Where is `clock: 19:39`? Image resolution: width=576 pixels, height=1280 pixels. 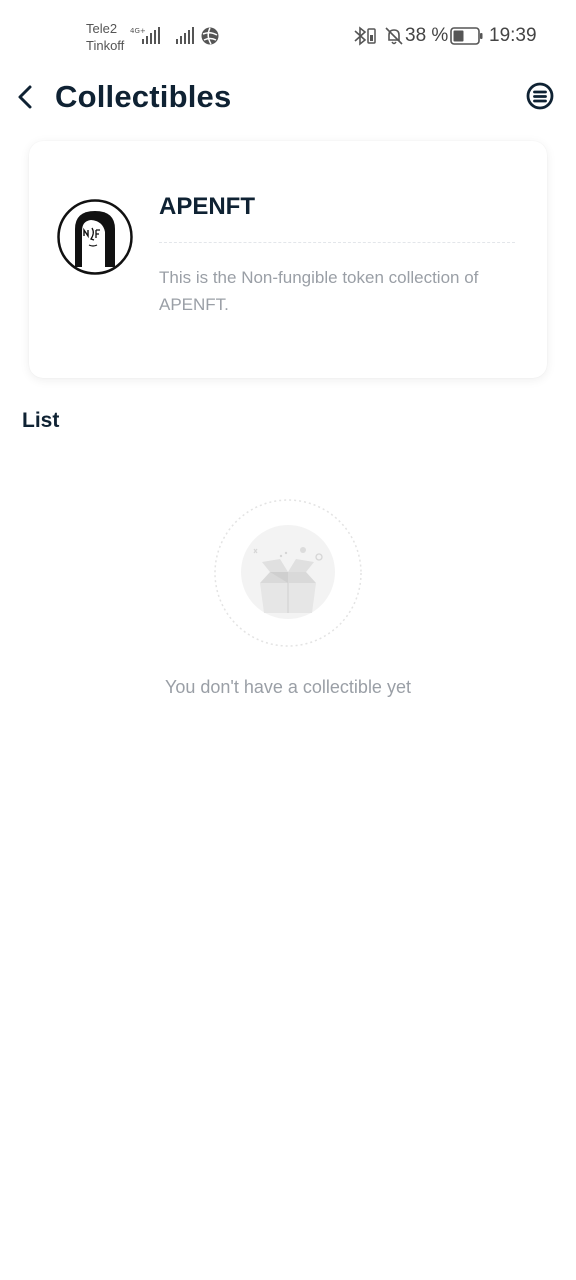 clock: 19:39 is located at coordinates (513, 35).